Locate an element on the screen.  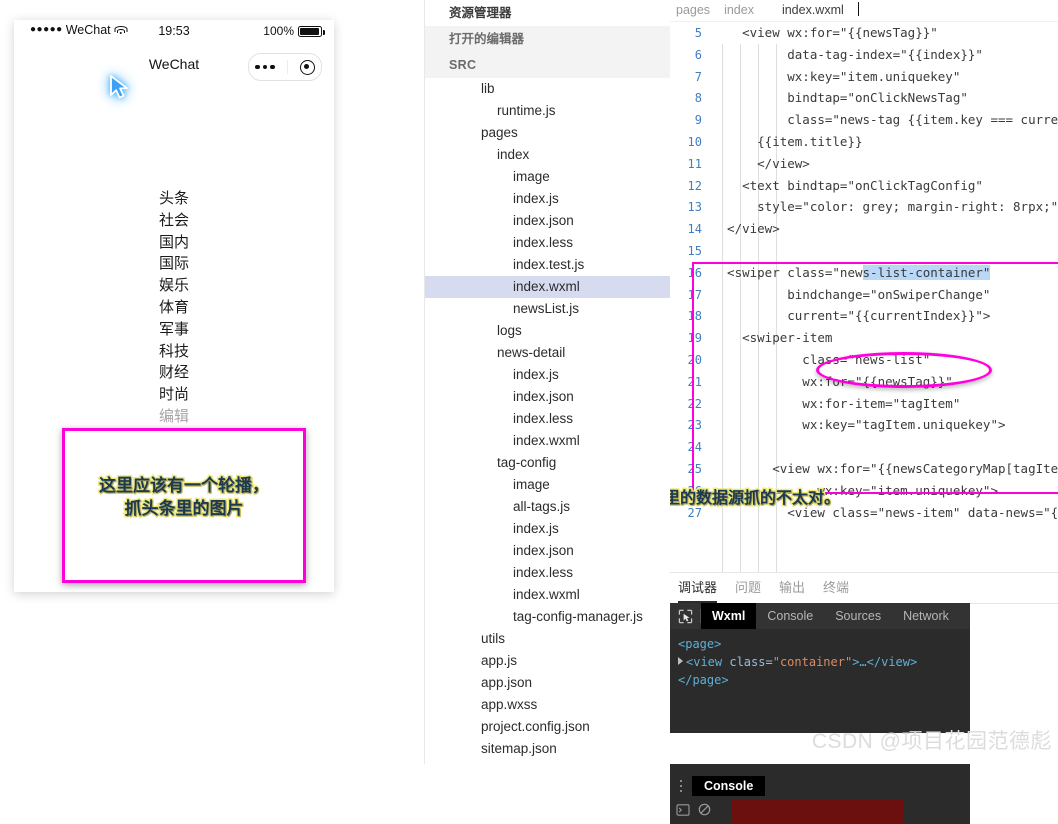
panel-tab: 终端 is located at coordinates (836, 588).